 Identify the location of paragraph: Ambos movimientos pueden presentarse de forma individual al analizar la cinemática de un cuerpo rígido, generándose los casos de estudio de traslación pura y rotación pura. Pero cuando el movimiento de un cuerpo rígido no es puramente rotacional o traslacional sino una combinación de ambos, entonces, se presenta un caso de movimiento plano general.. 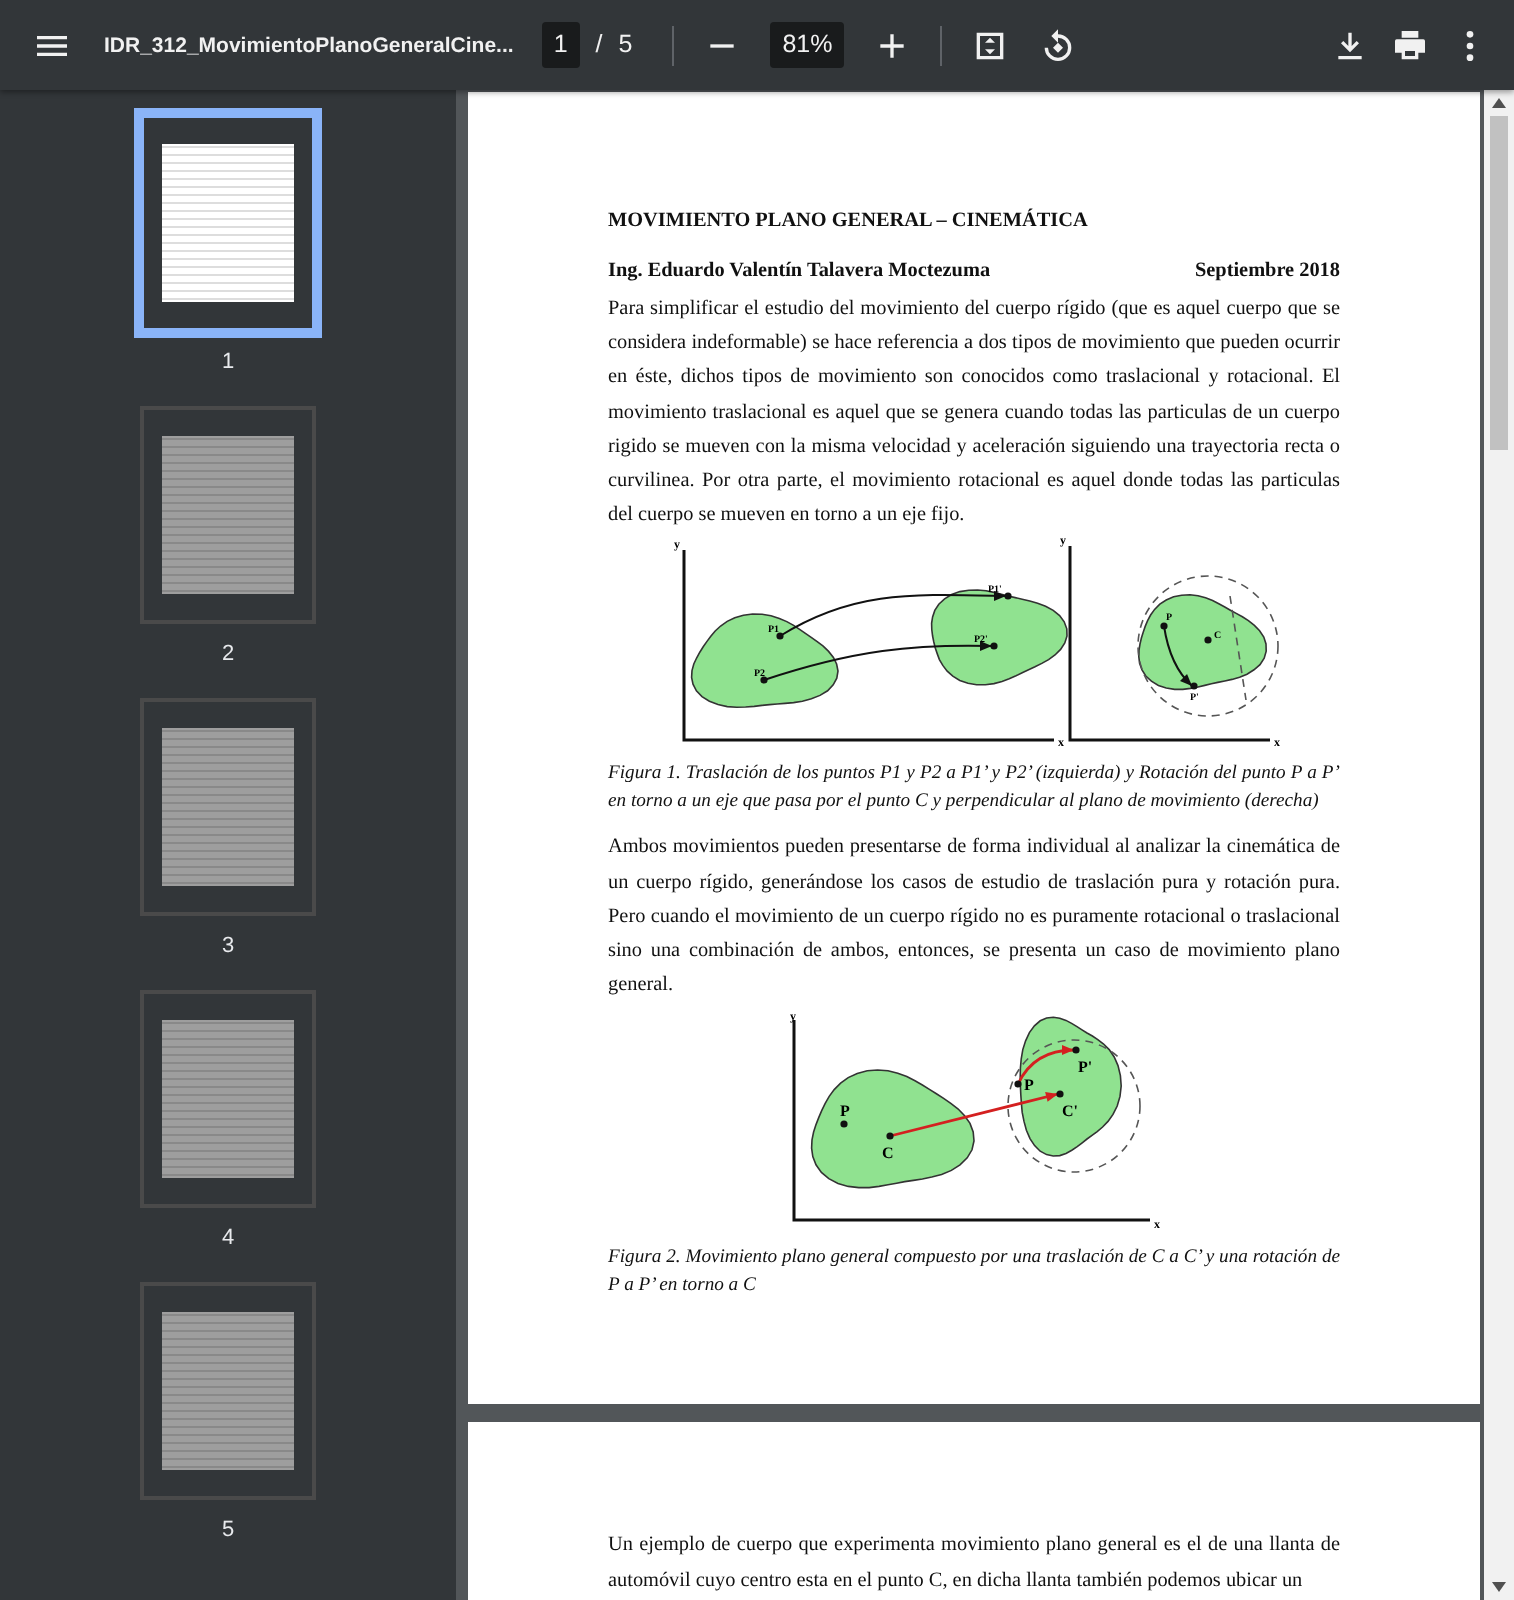
(974, 917).